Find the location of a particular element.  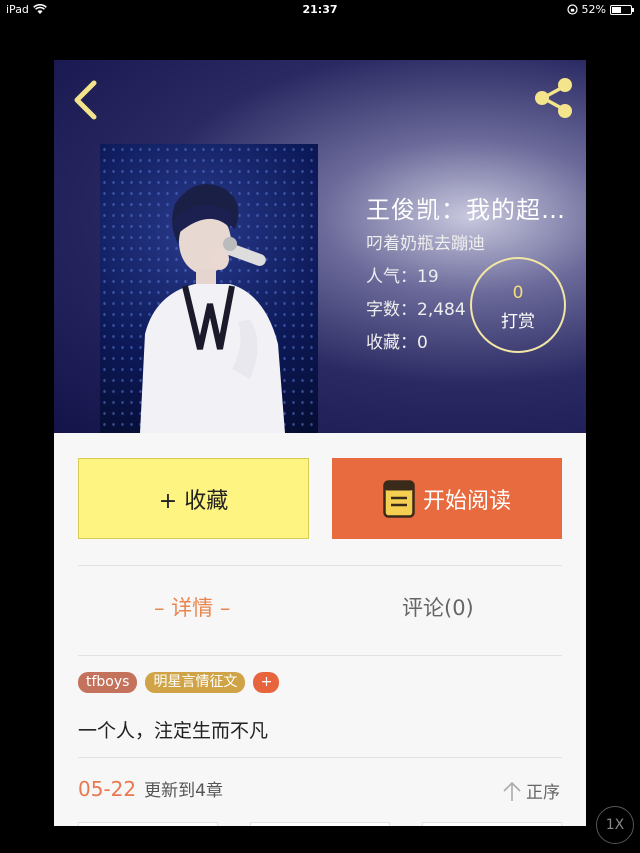

status-right: 52% is located at coordinates (600, 9).